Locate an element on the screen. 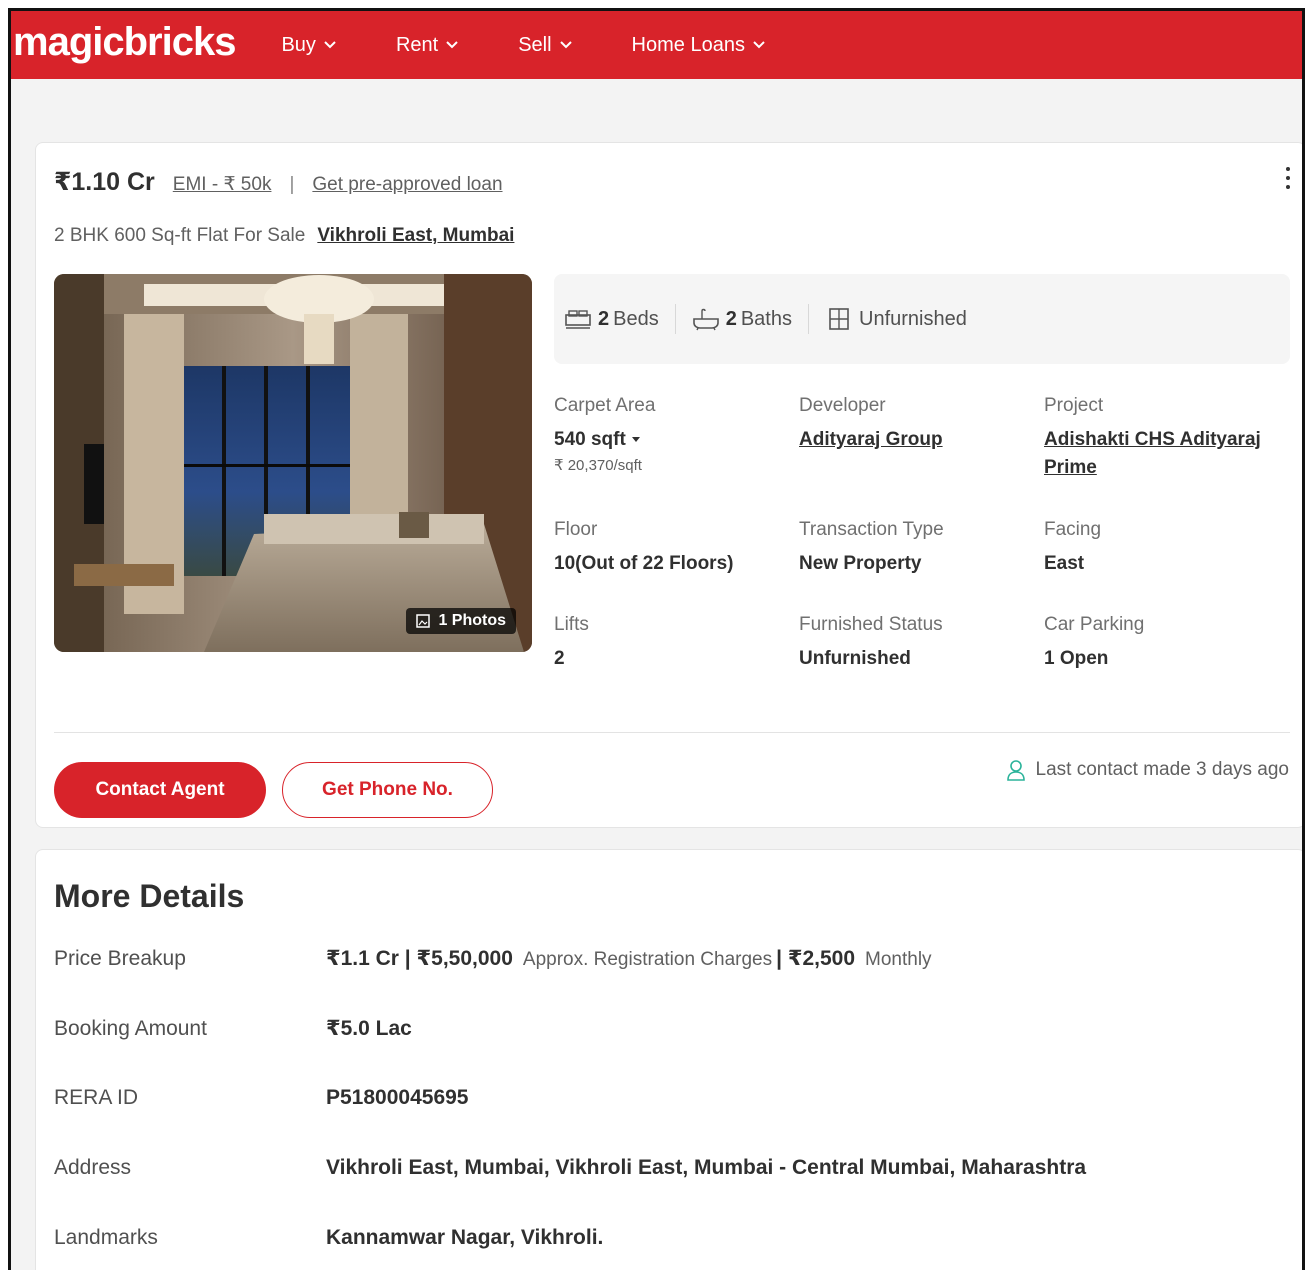 The height and width of the screenshot is (1270, 1306). nav-sell-label: Sell is located at coordinates (535, 44).